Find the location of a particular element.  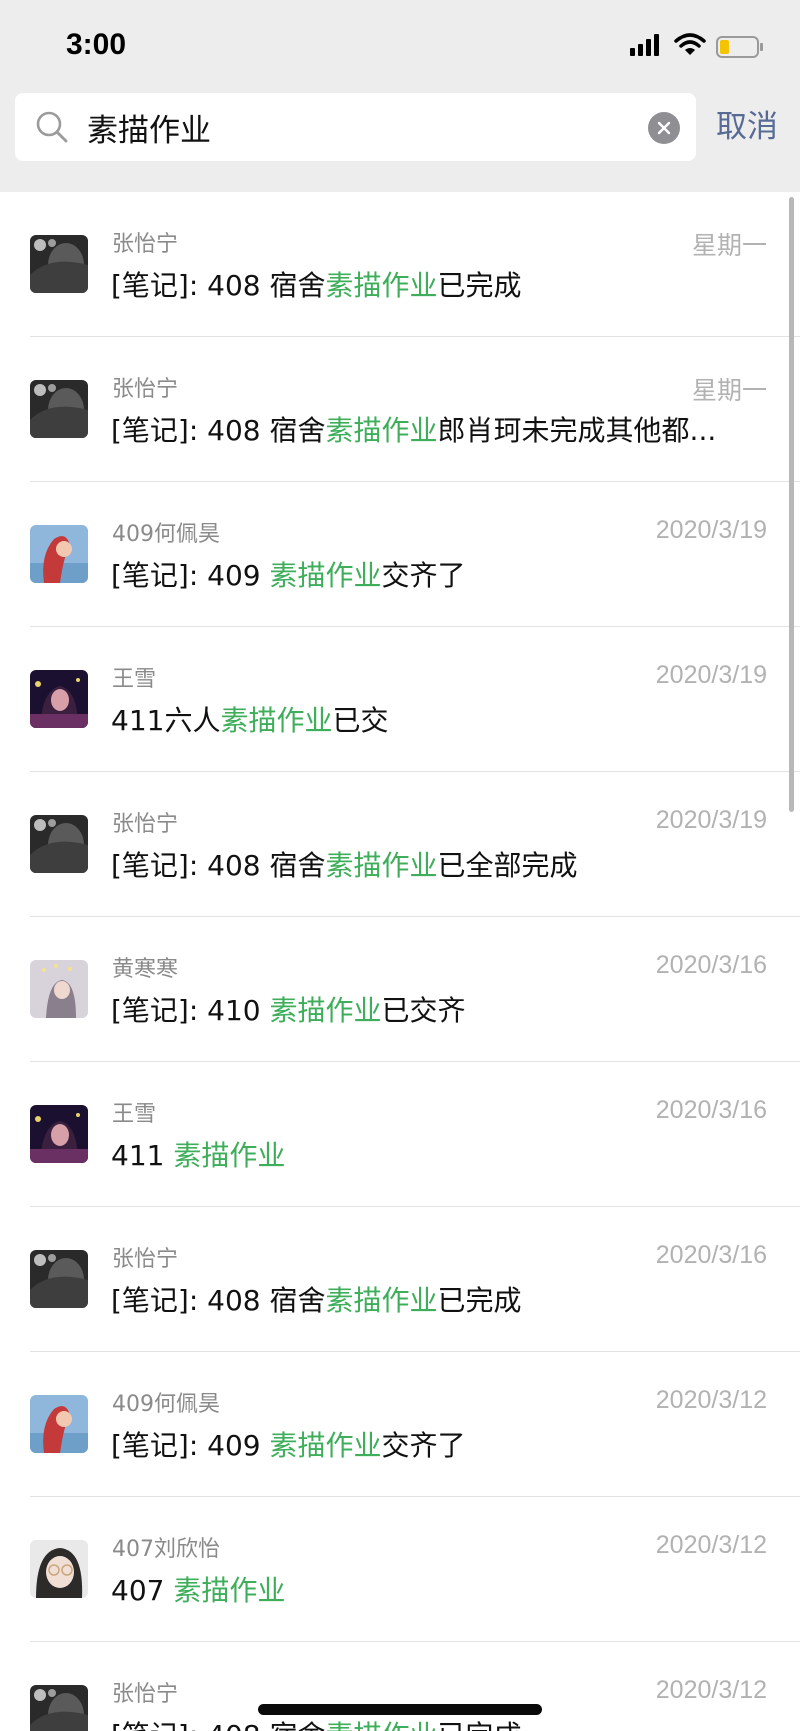

search-header: 3:00 取消 is located at coordinates (400, 96).